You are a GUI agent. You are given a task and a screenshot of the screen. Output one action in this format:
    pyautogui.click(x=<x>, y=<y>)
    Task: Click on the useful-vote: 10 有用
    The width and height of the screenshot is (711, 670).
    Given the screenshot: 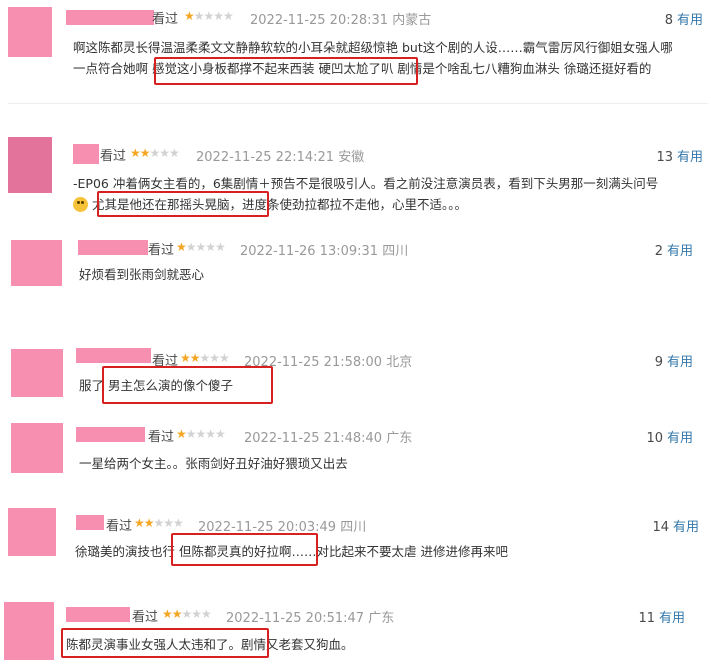 What is the action you would take?
    pyautogui.click(x=669, y=436)
    